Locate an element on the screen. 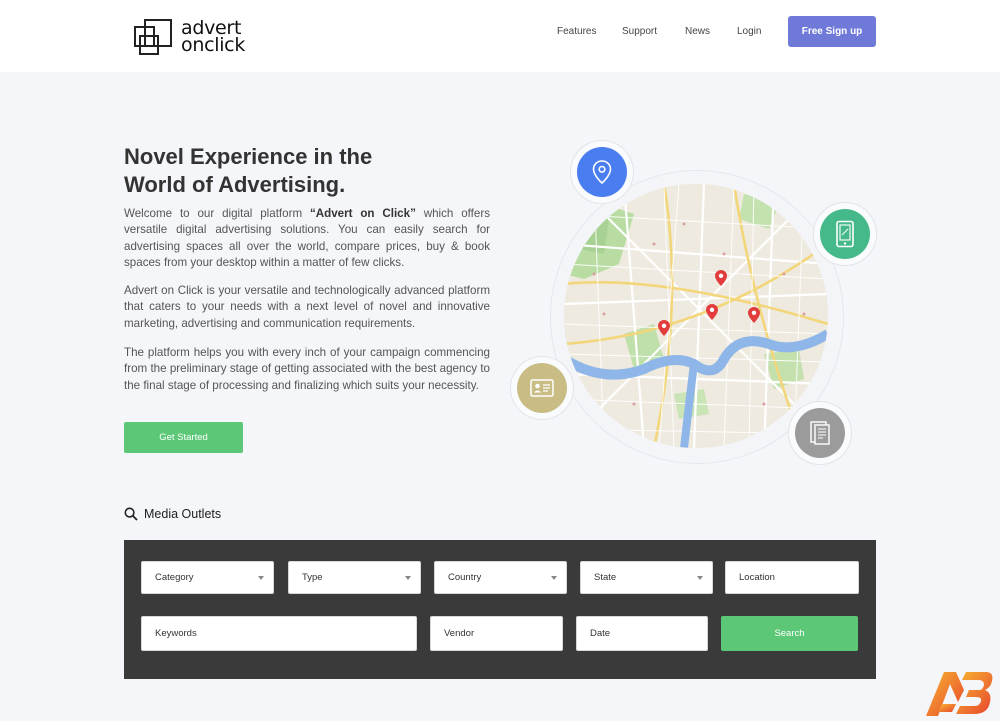 The image size is (1000, 721). media-outlets-heading: Media Outlets is located at coordinates (172, 514).